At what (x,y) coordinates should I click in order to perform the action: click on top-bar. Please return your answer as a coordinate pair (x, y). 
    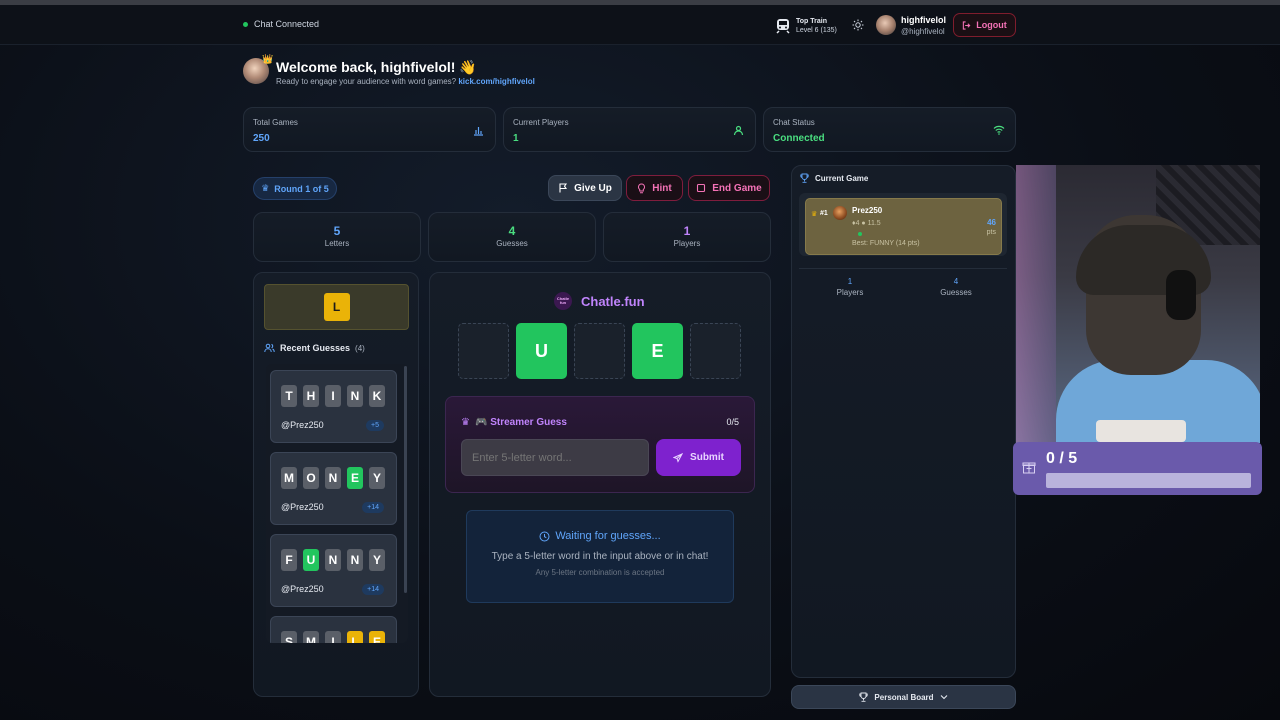
    Looking at the image, I should click on (640, 25).